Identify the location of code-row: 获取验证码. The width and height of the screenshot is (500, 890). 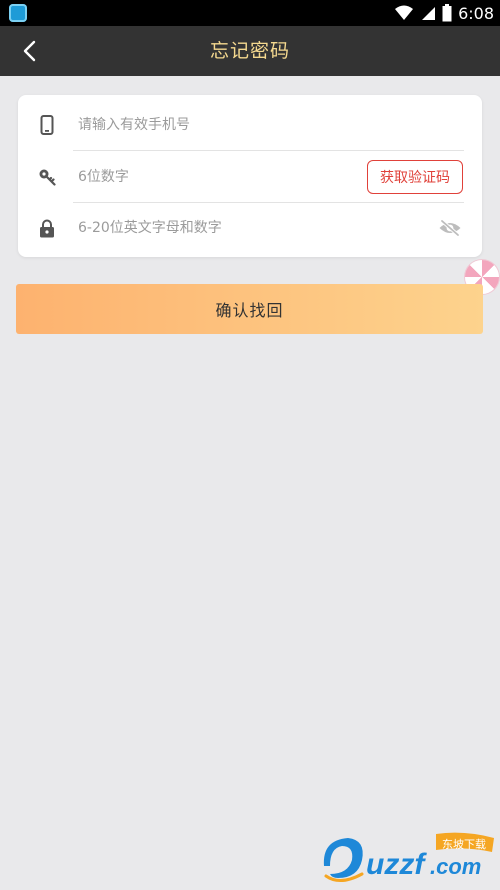
(250, 177).